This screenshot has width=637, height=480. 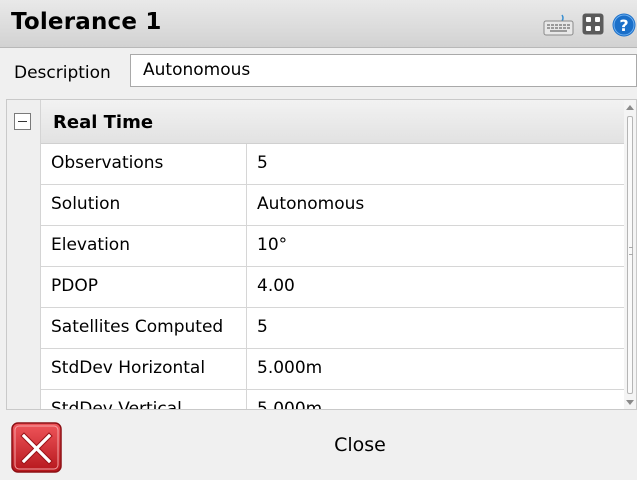 I want to click on scroll-up-icon, so click(x=630, y=107).